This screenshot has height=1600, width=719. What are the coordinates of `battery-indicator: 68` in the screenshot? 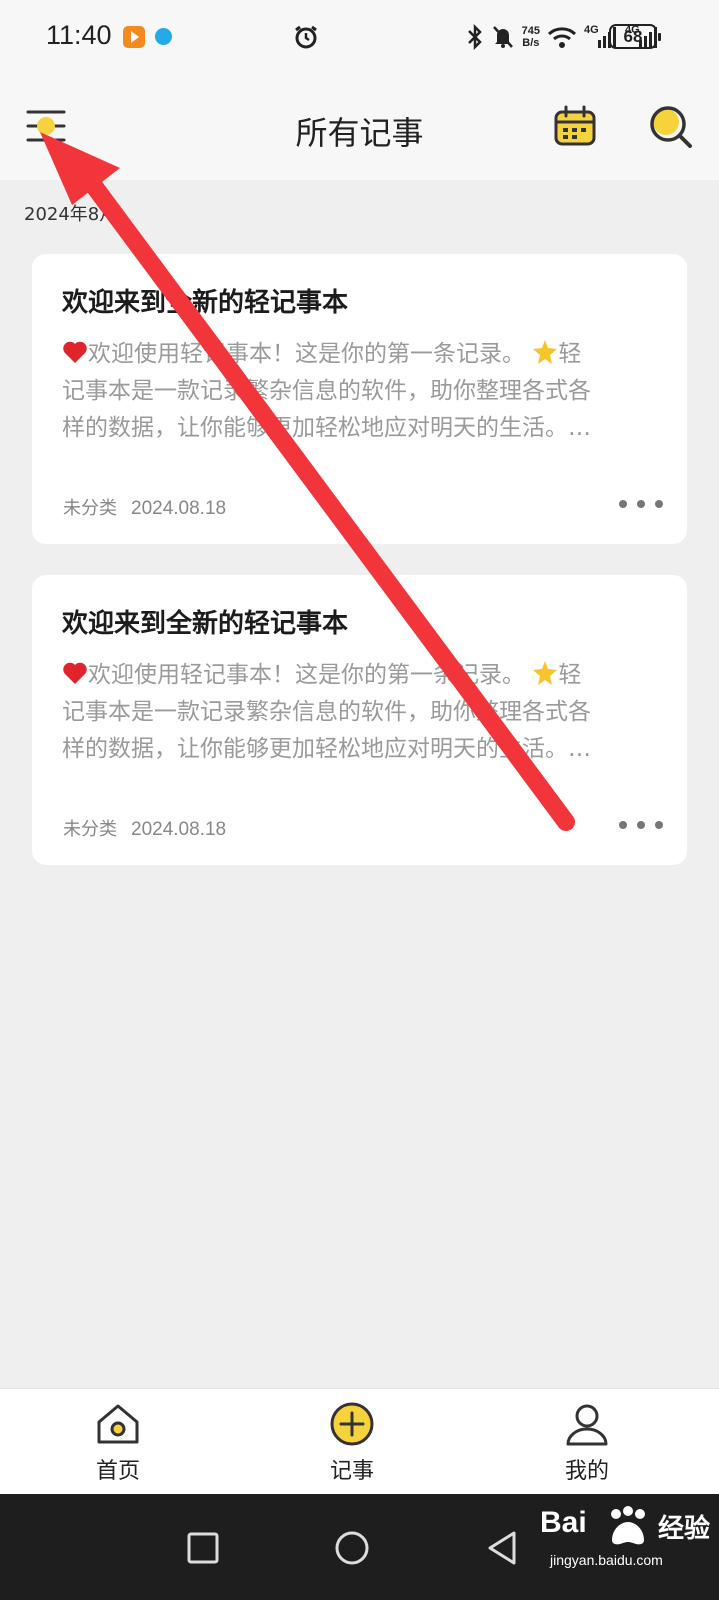 It's located at (635, 36).